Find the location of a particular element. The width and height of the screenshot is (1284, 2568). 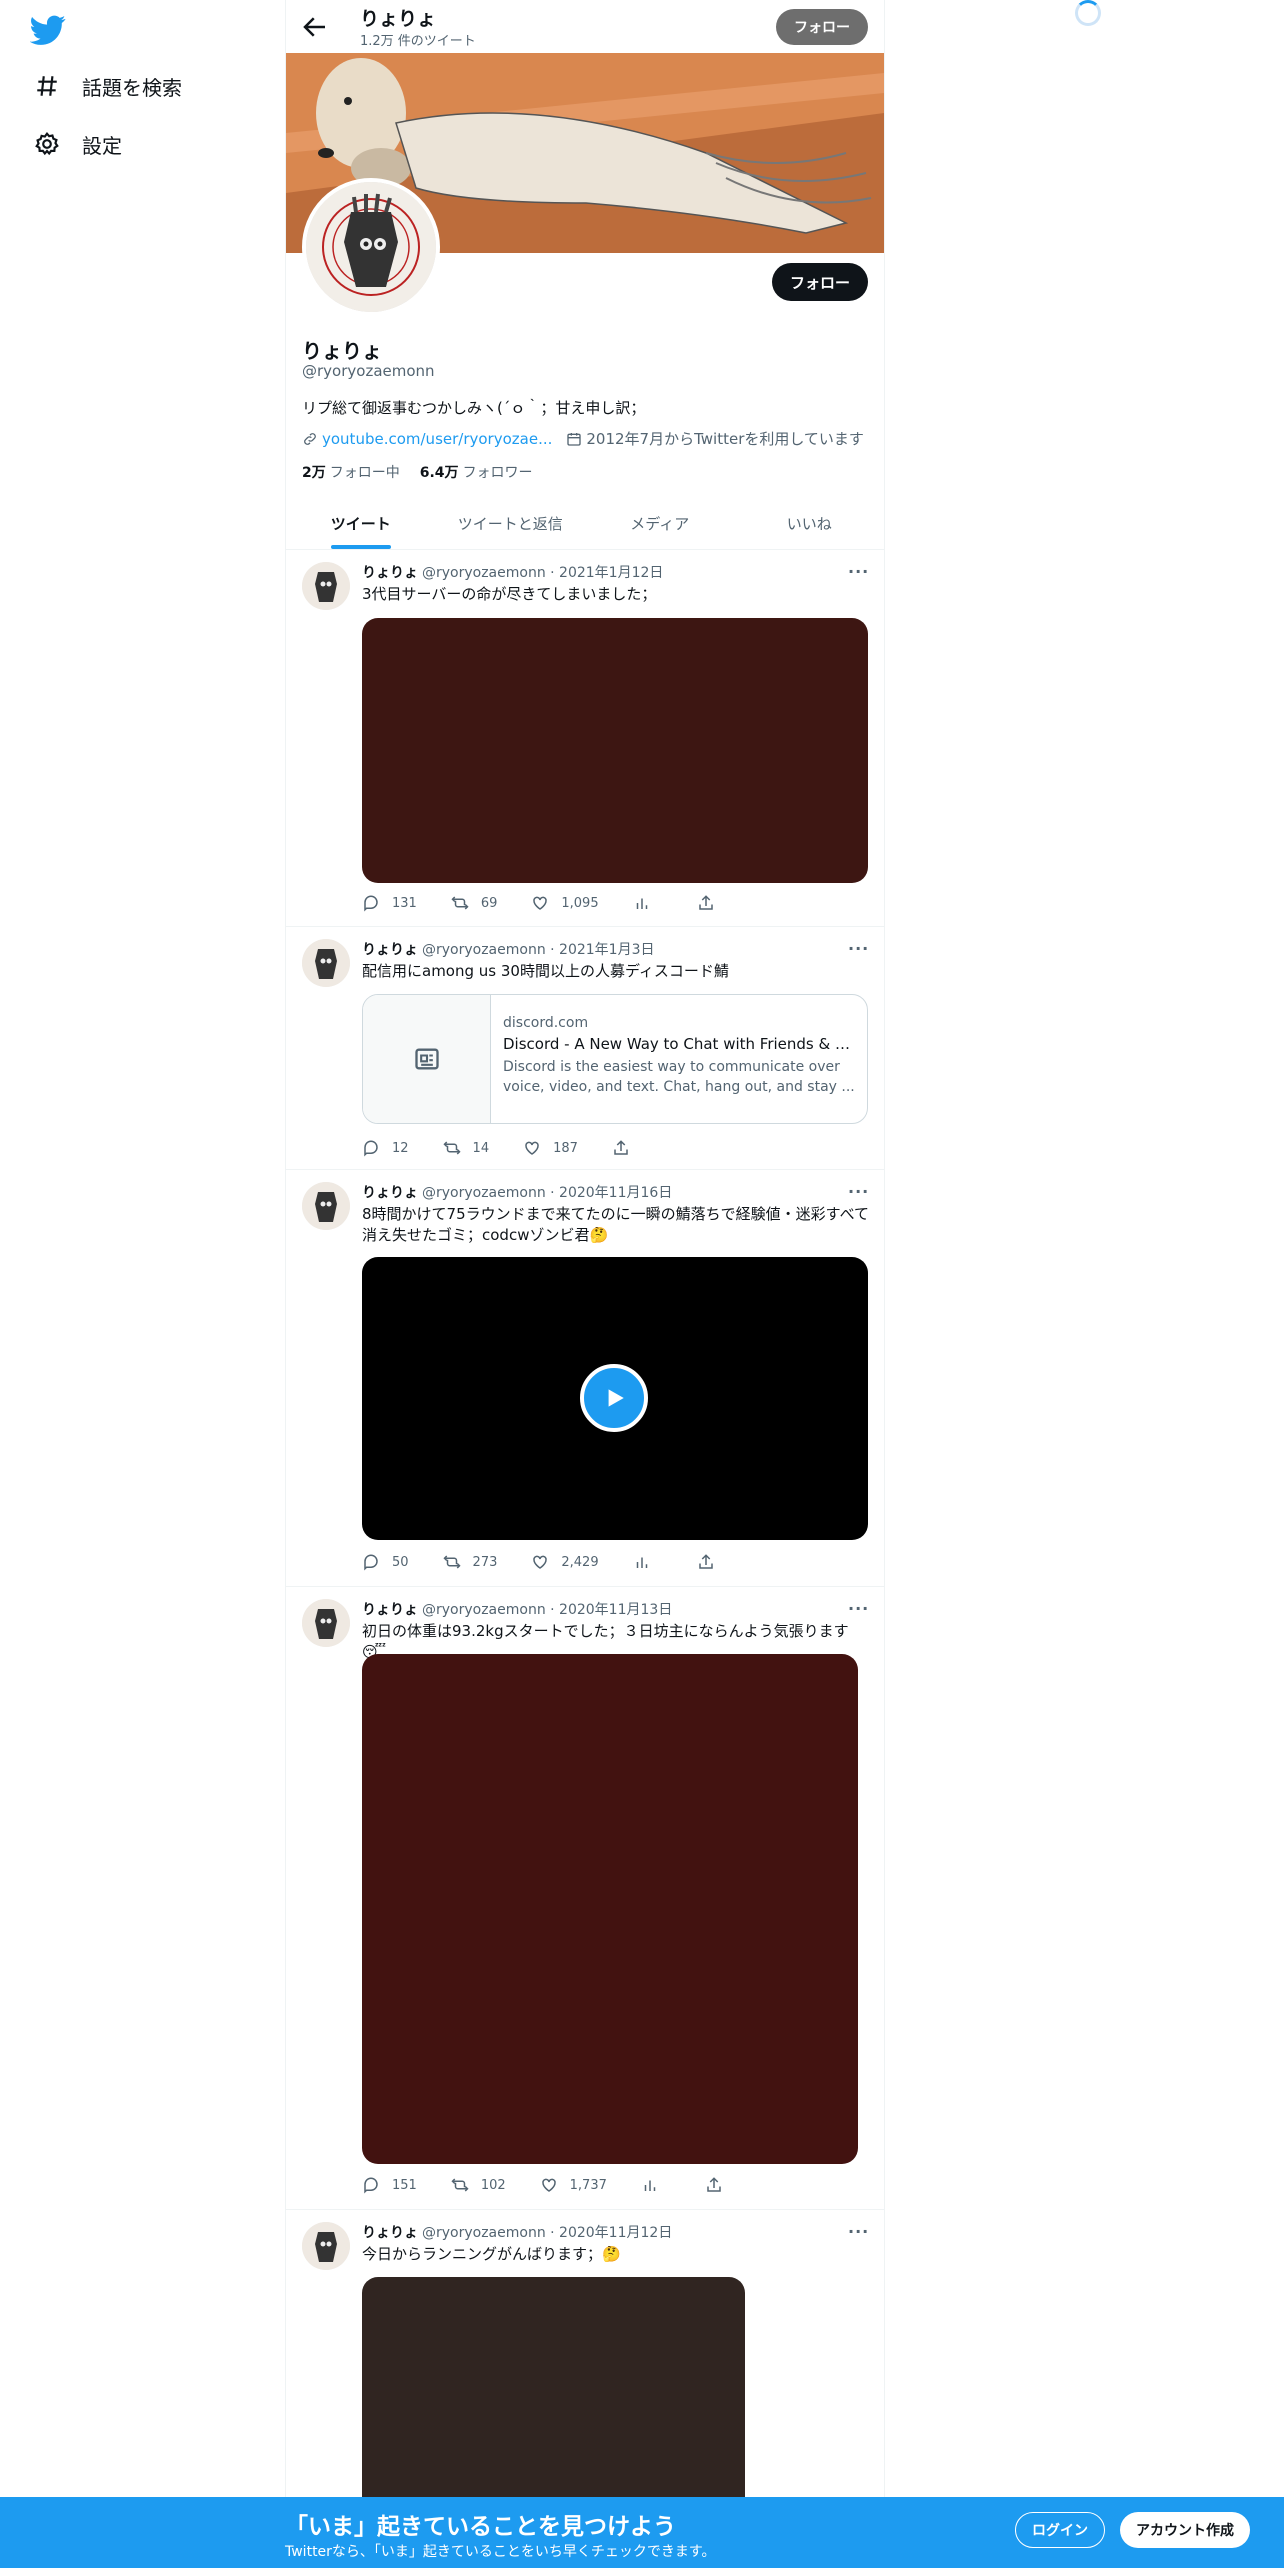

share-icon is located at coordinates (621, 1147).